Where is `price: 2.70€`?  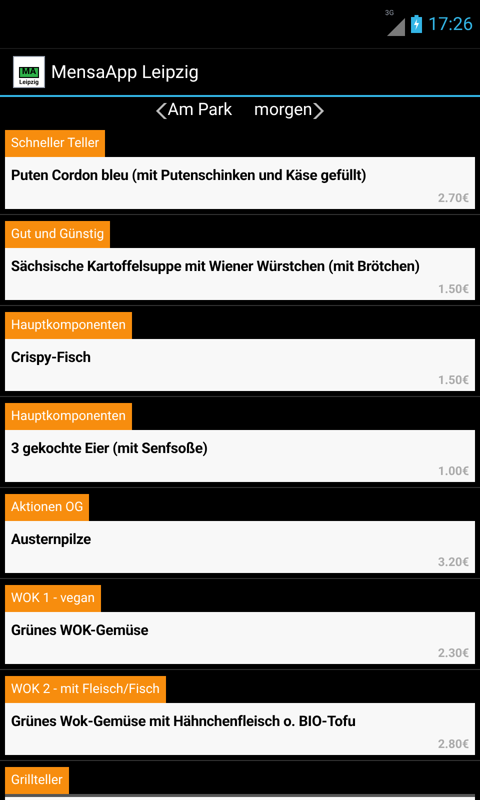
price: 2.70€ is located at coordinates (453, 198).